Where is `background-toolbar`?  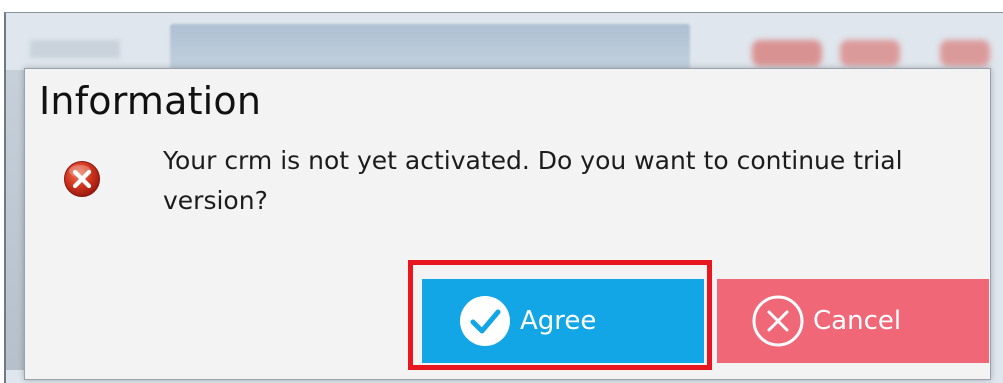 background-toolbar is located at coordinates (430, 47).